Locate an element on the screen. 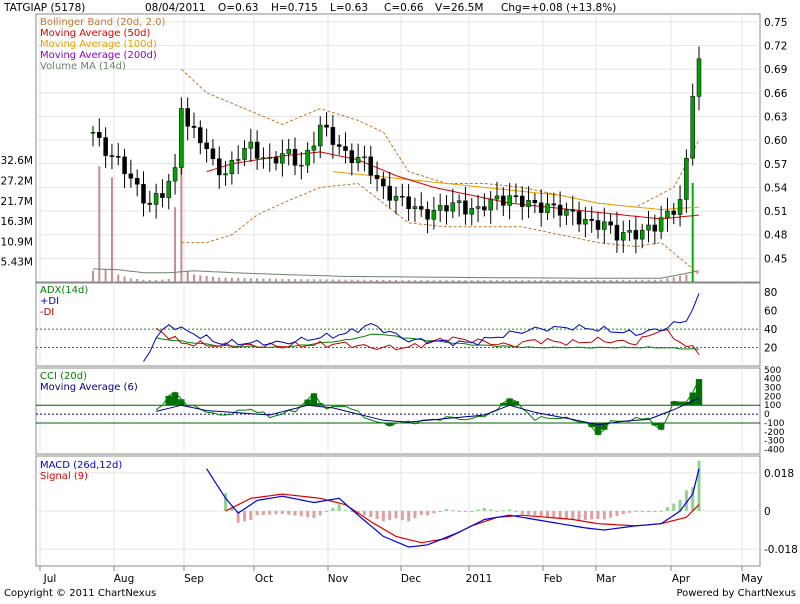 The image size is (800, 604). quote-low: L=0.63 is located at coordinates (349, 8).